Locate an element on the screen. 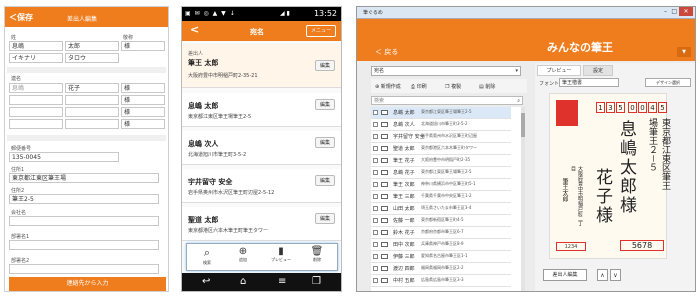  delete-tool: 🗑 削除 is located at coordinates (317, 254).